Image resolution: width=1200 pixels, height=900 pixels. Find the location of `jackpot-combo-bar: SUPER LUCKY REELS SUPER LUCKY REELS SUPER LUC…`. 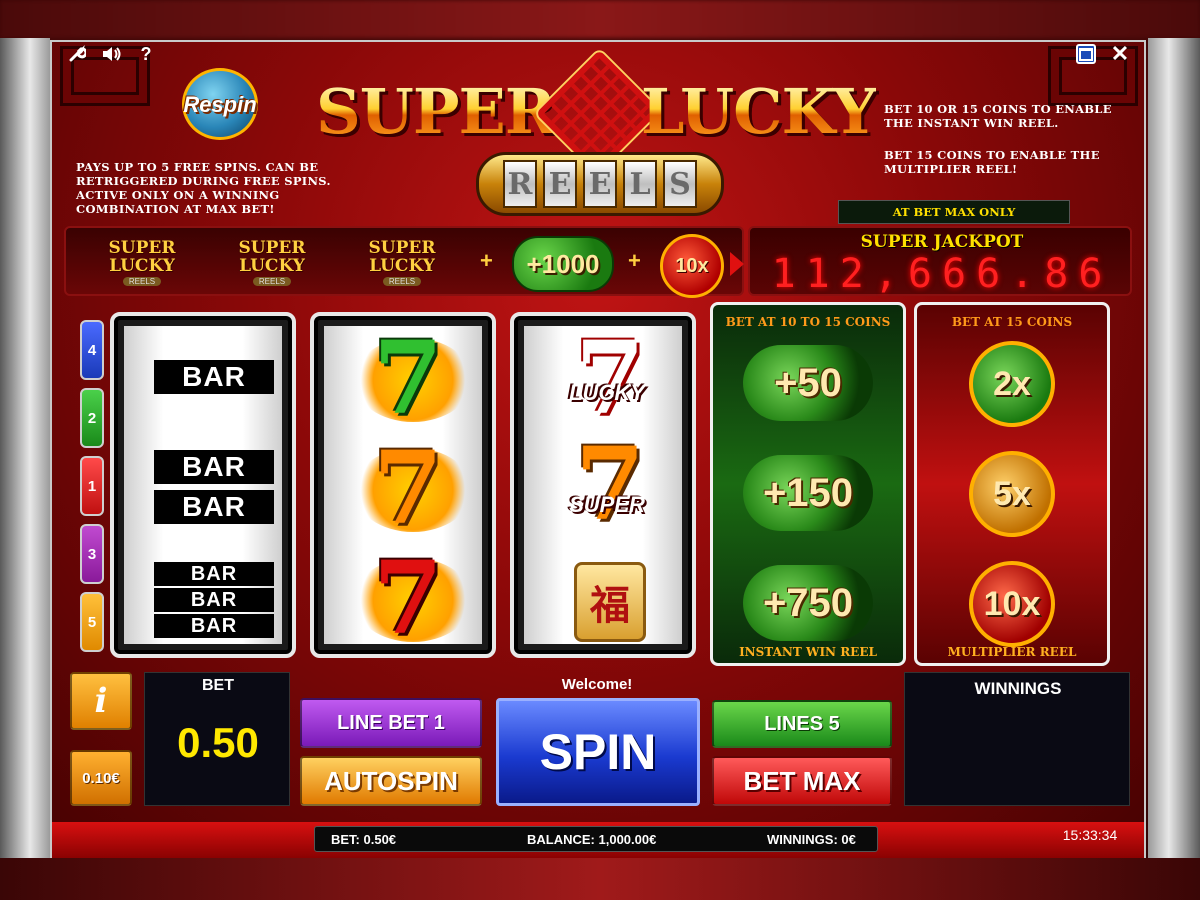

jackpot-combo-bar: SUPER LUCKY REELS SUPER LUCKY REELS SUPER LUC… is located at coordinates (404, 262).